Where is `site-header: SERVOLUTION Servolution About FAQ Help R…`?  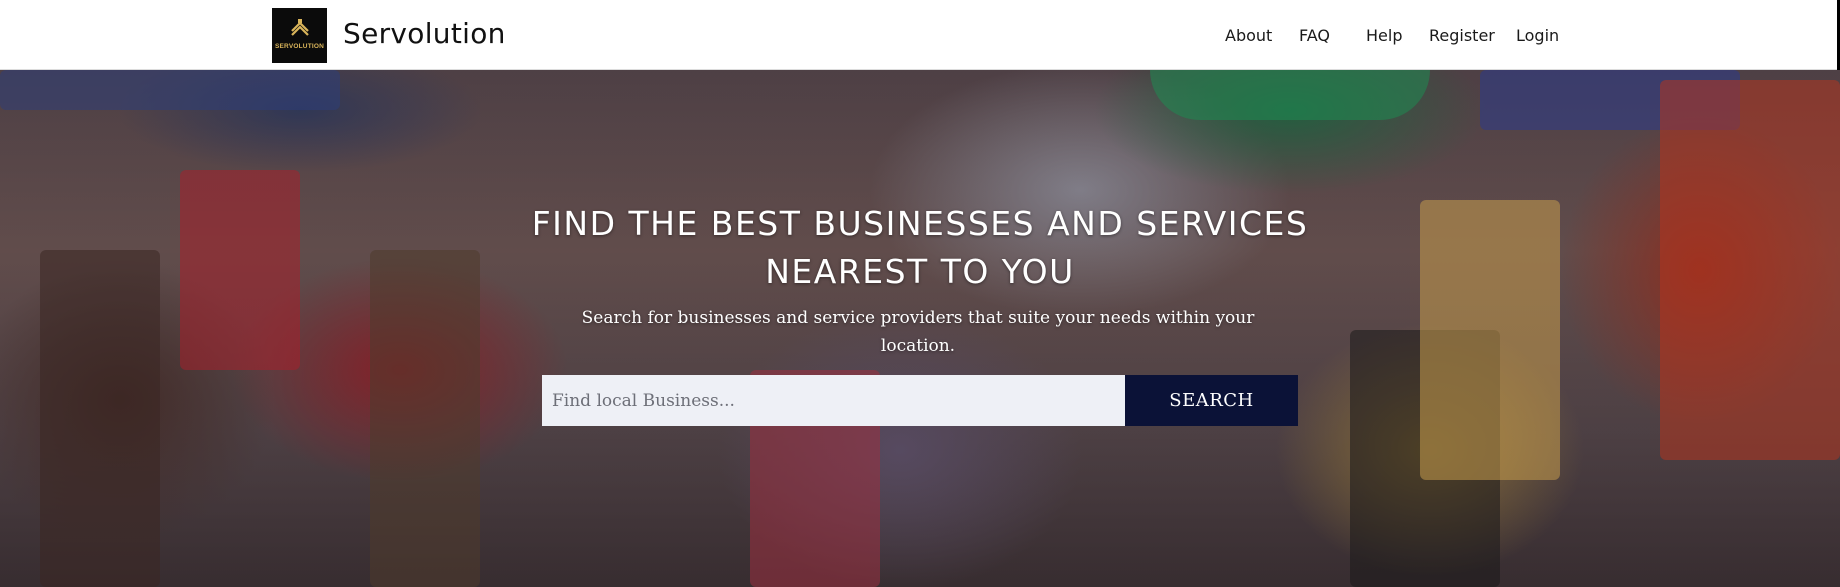
site-header: SERVOLUTION Servolution About FAQ Help R… is located at coordinates (920, 35).